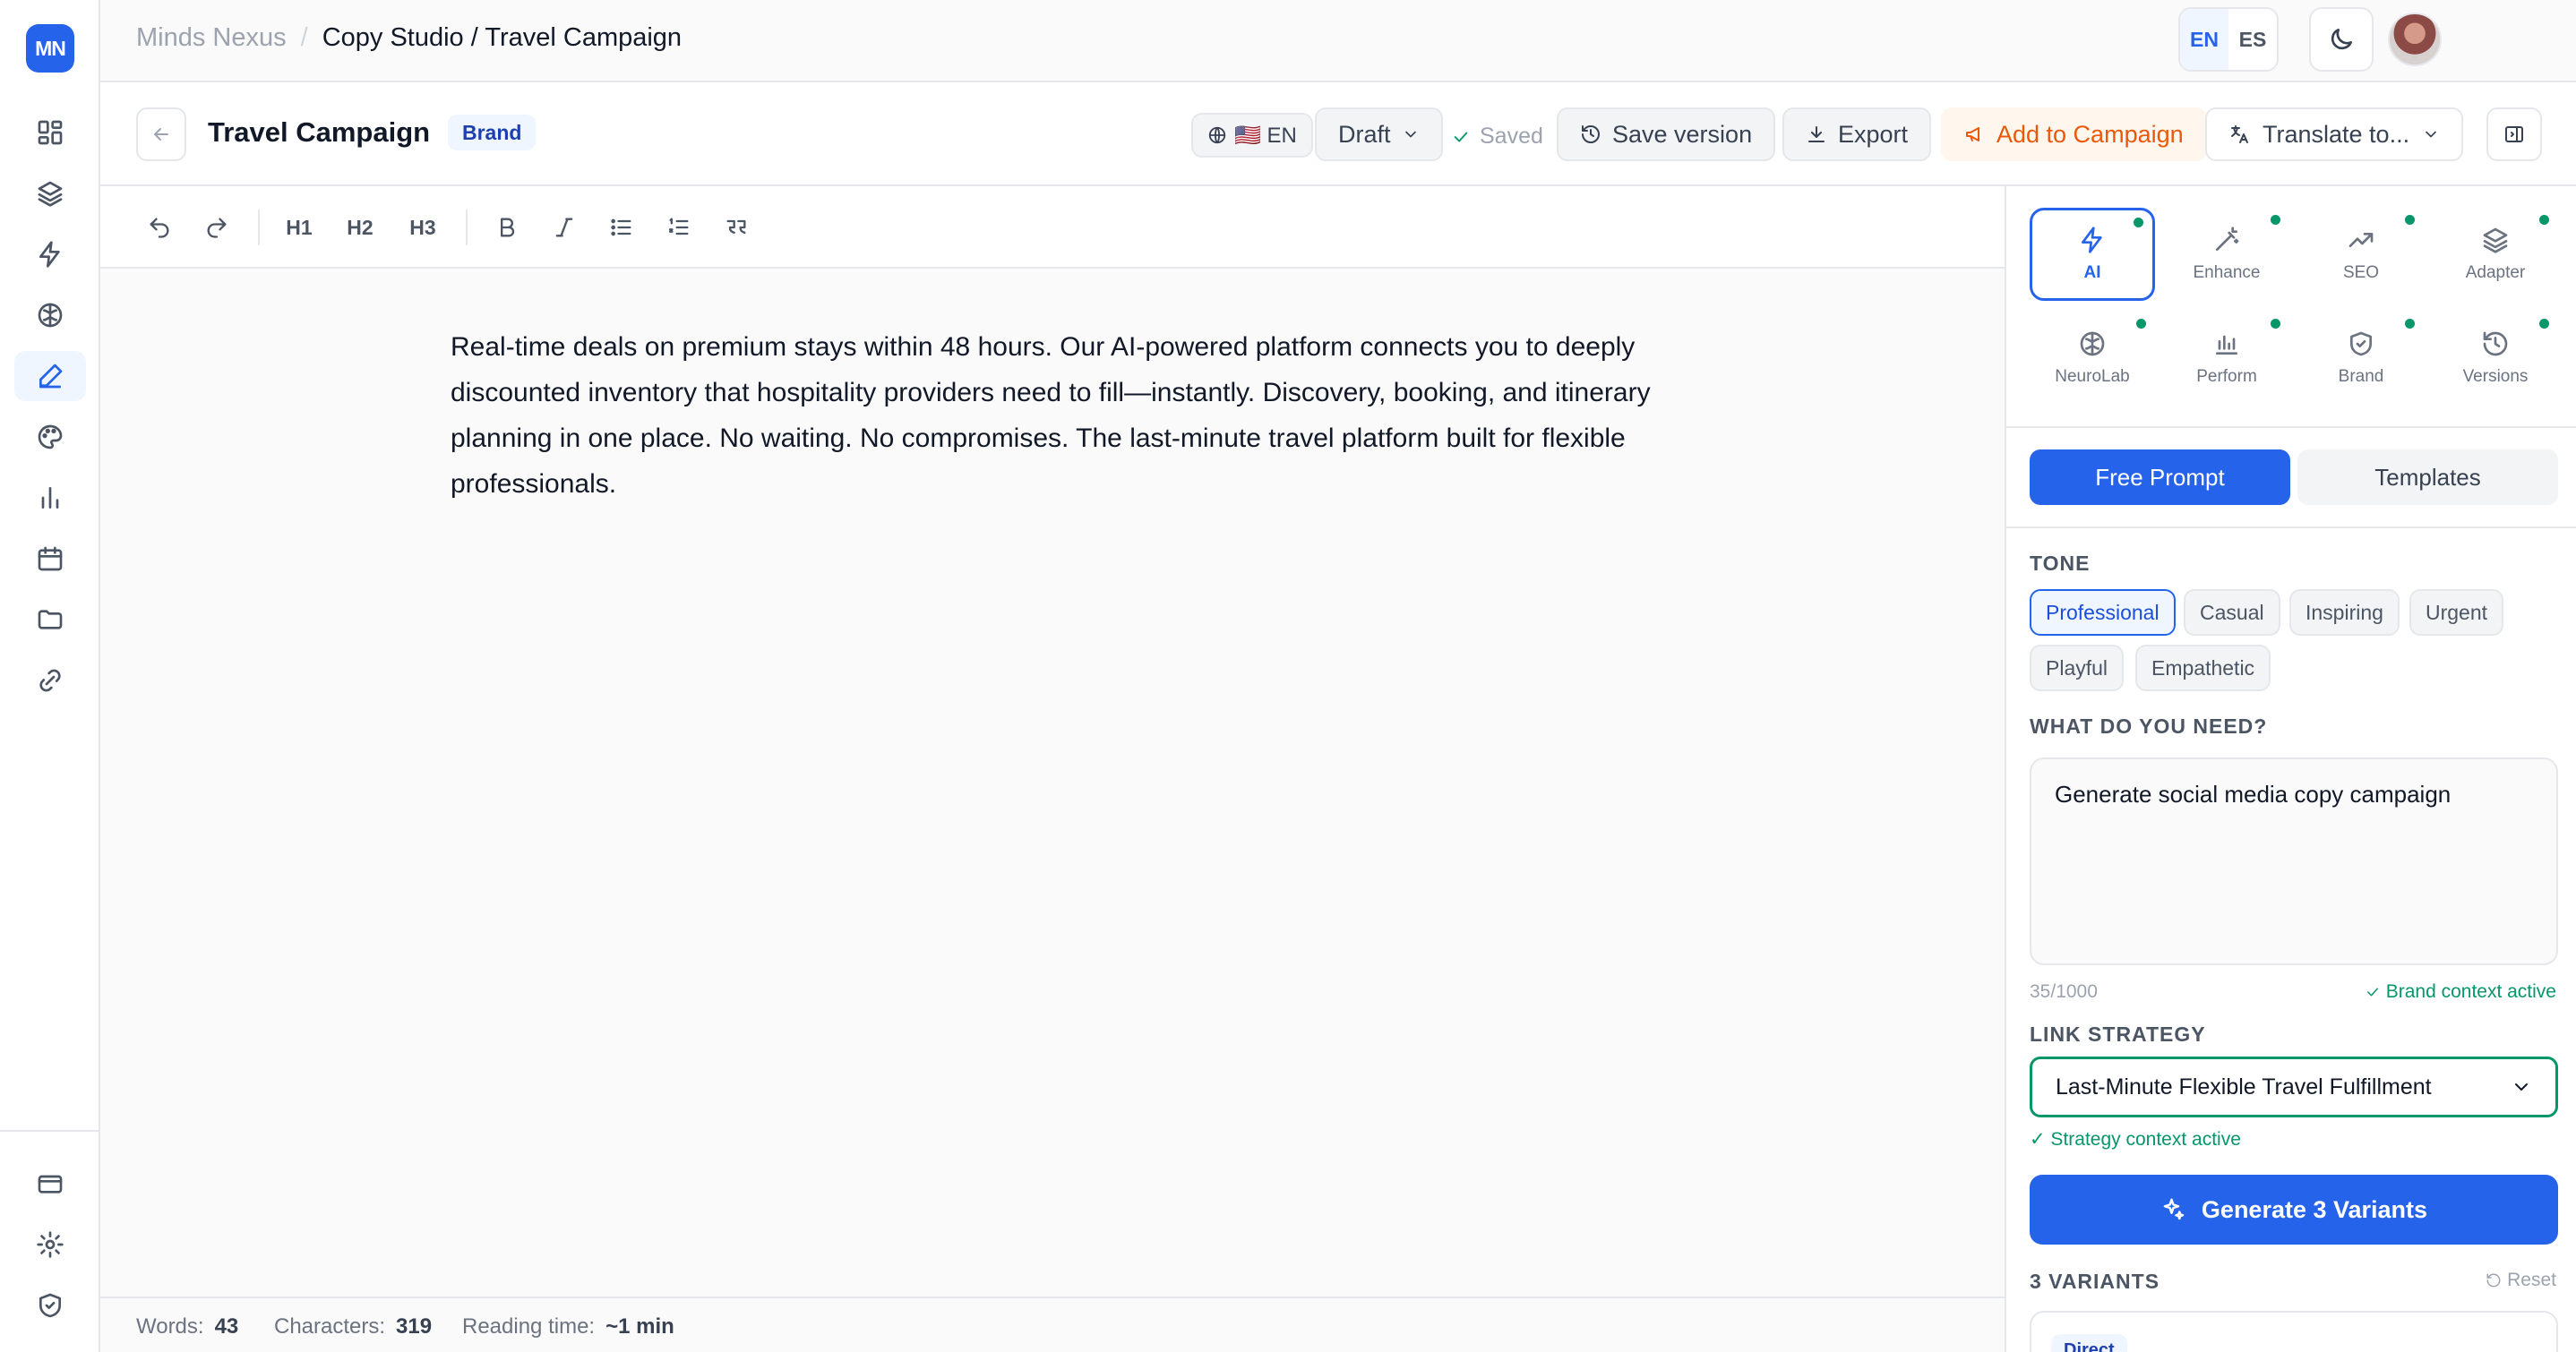  Describe the element at coordinates (2427, 477) in the screenshot. I see `tab-templates: Templates` at that location.